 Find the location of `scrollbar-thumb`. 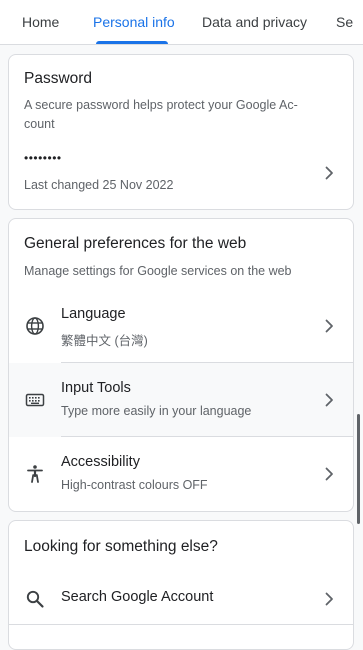

scrollbar-thumb is located at coordinates (358, 469).